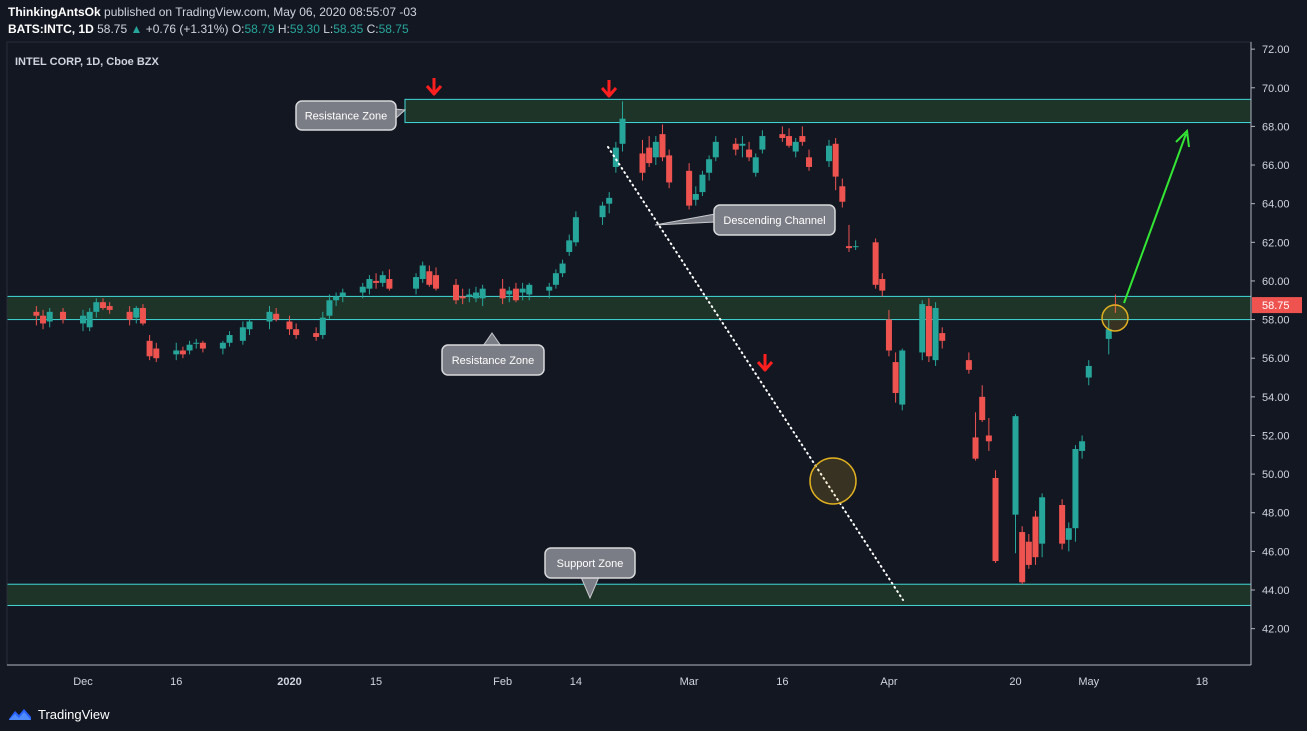 This screenshot has height=731, width=1307. I want to click on y-tick-label: 64.00, so click(1276, 205).